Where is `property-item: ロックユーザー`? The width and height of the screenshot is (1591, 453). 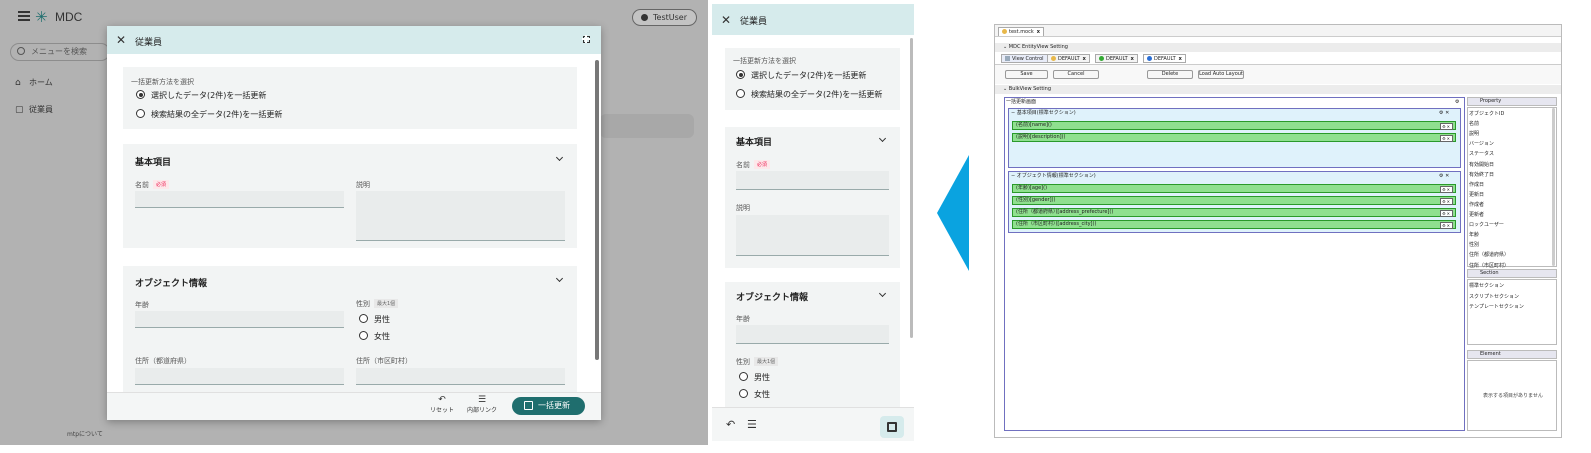
property-item: ロックユーザー is located at coordinates (1486, 224).